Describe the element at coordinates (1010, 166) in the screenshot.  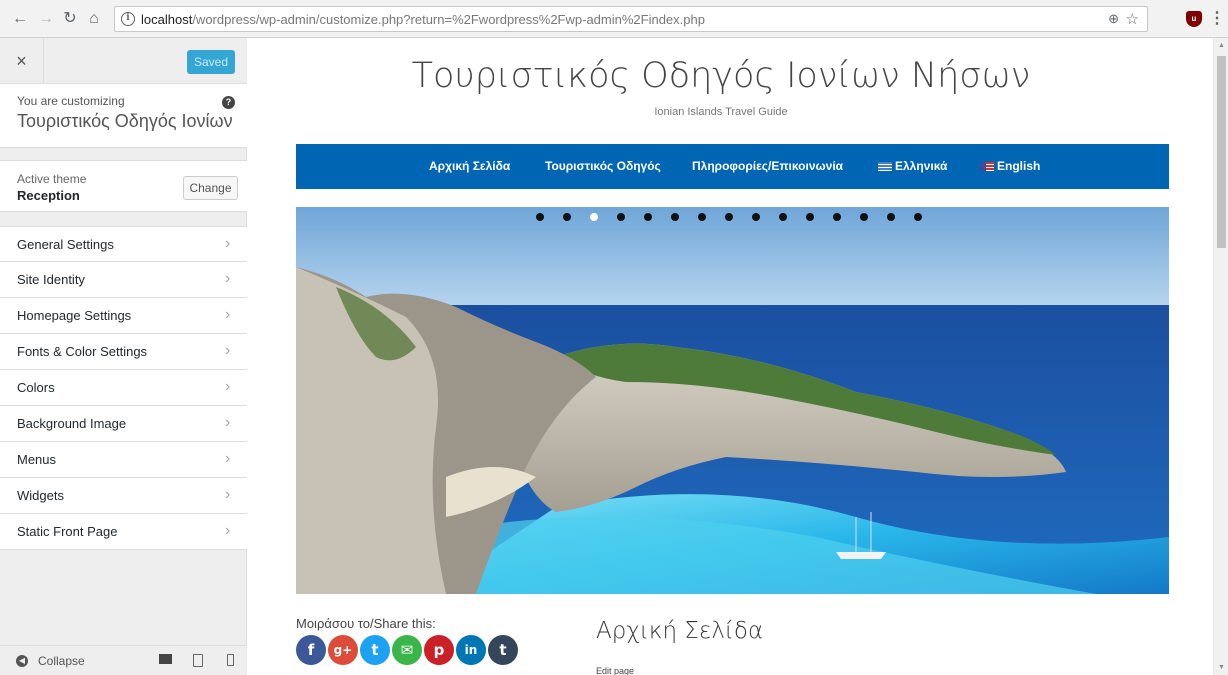
I see `nav-english-language-link: English` at that location.